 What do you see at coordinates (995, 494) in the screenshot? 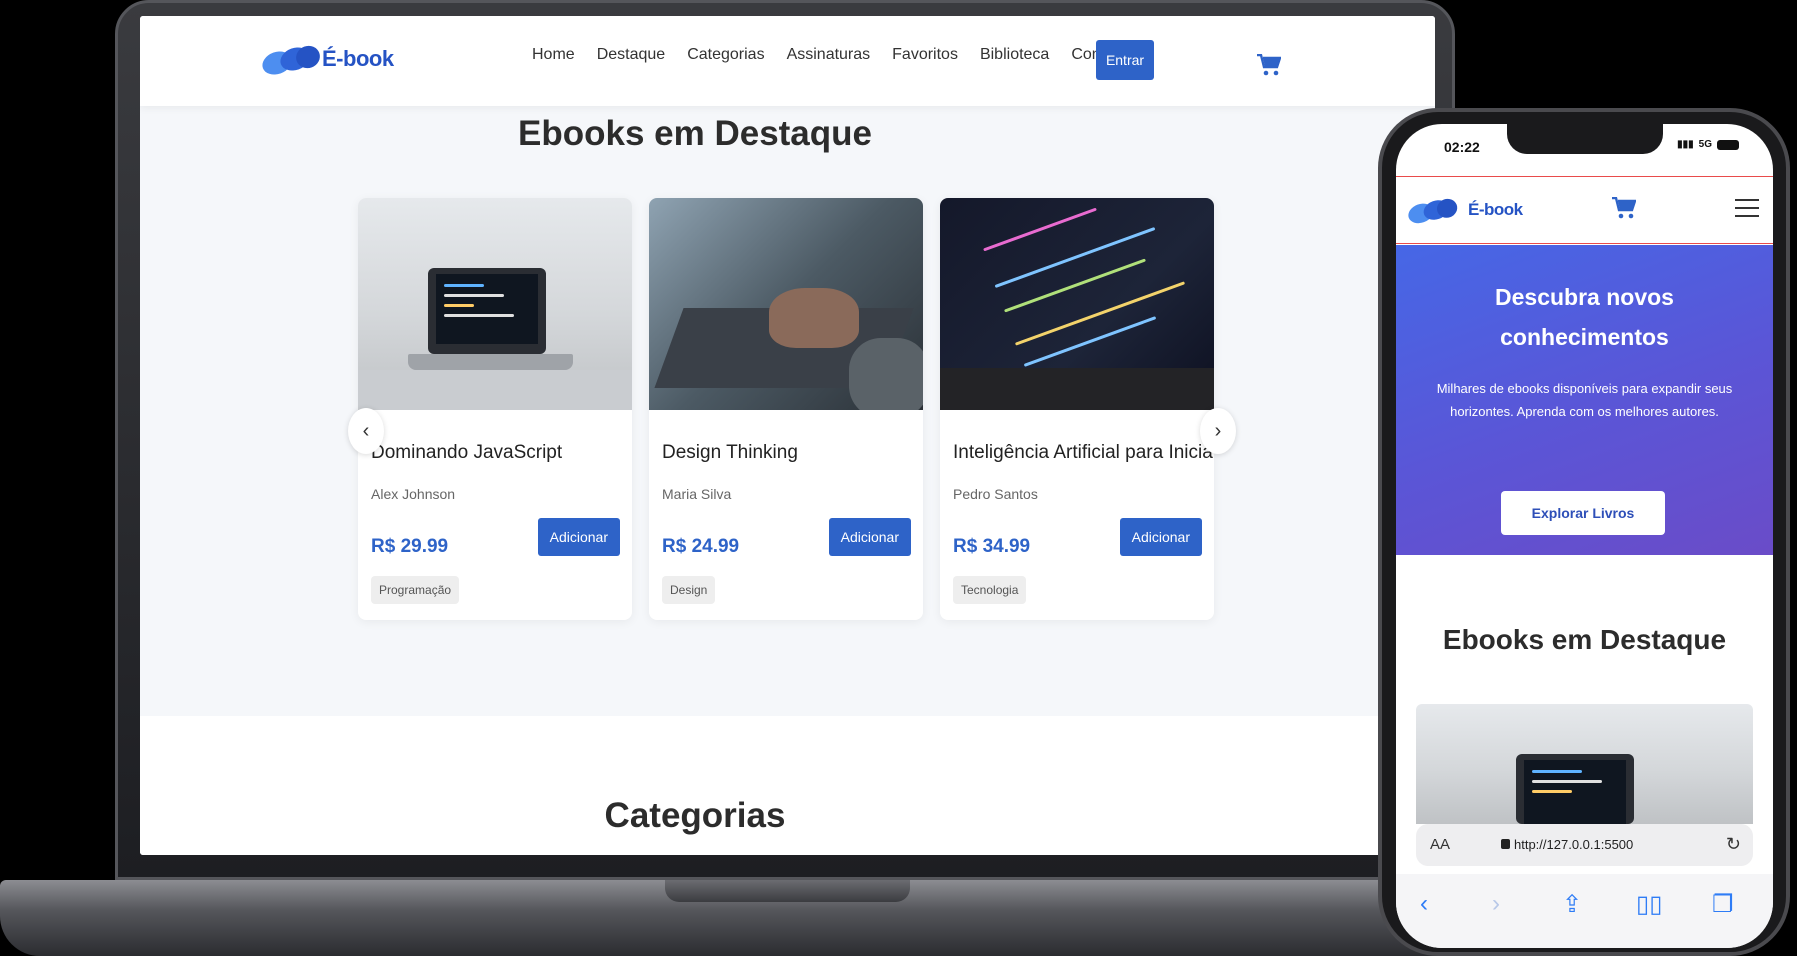
I see `book-author: Pedro Santos` at bounding box center [995, 494].